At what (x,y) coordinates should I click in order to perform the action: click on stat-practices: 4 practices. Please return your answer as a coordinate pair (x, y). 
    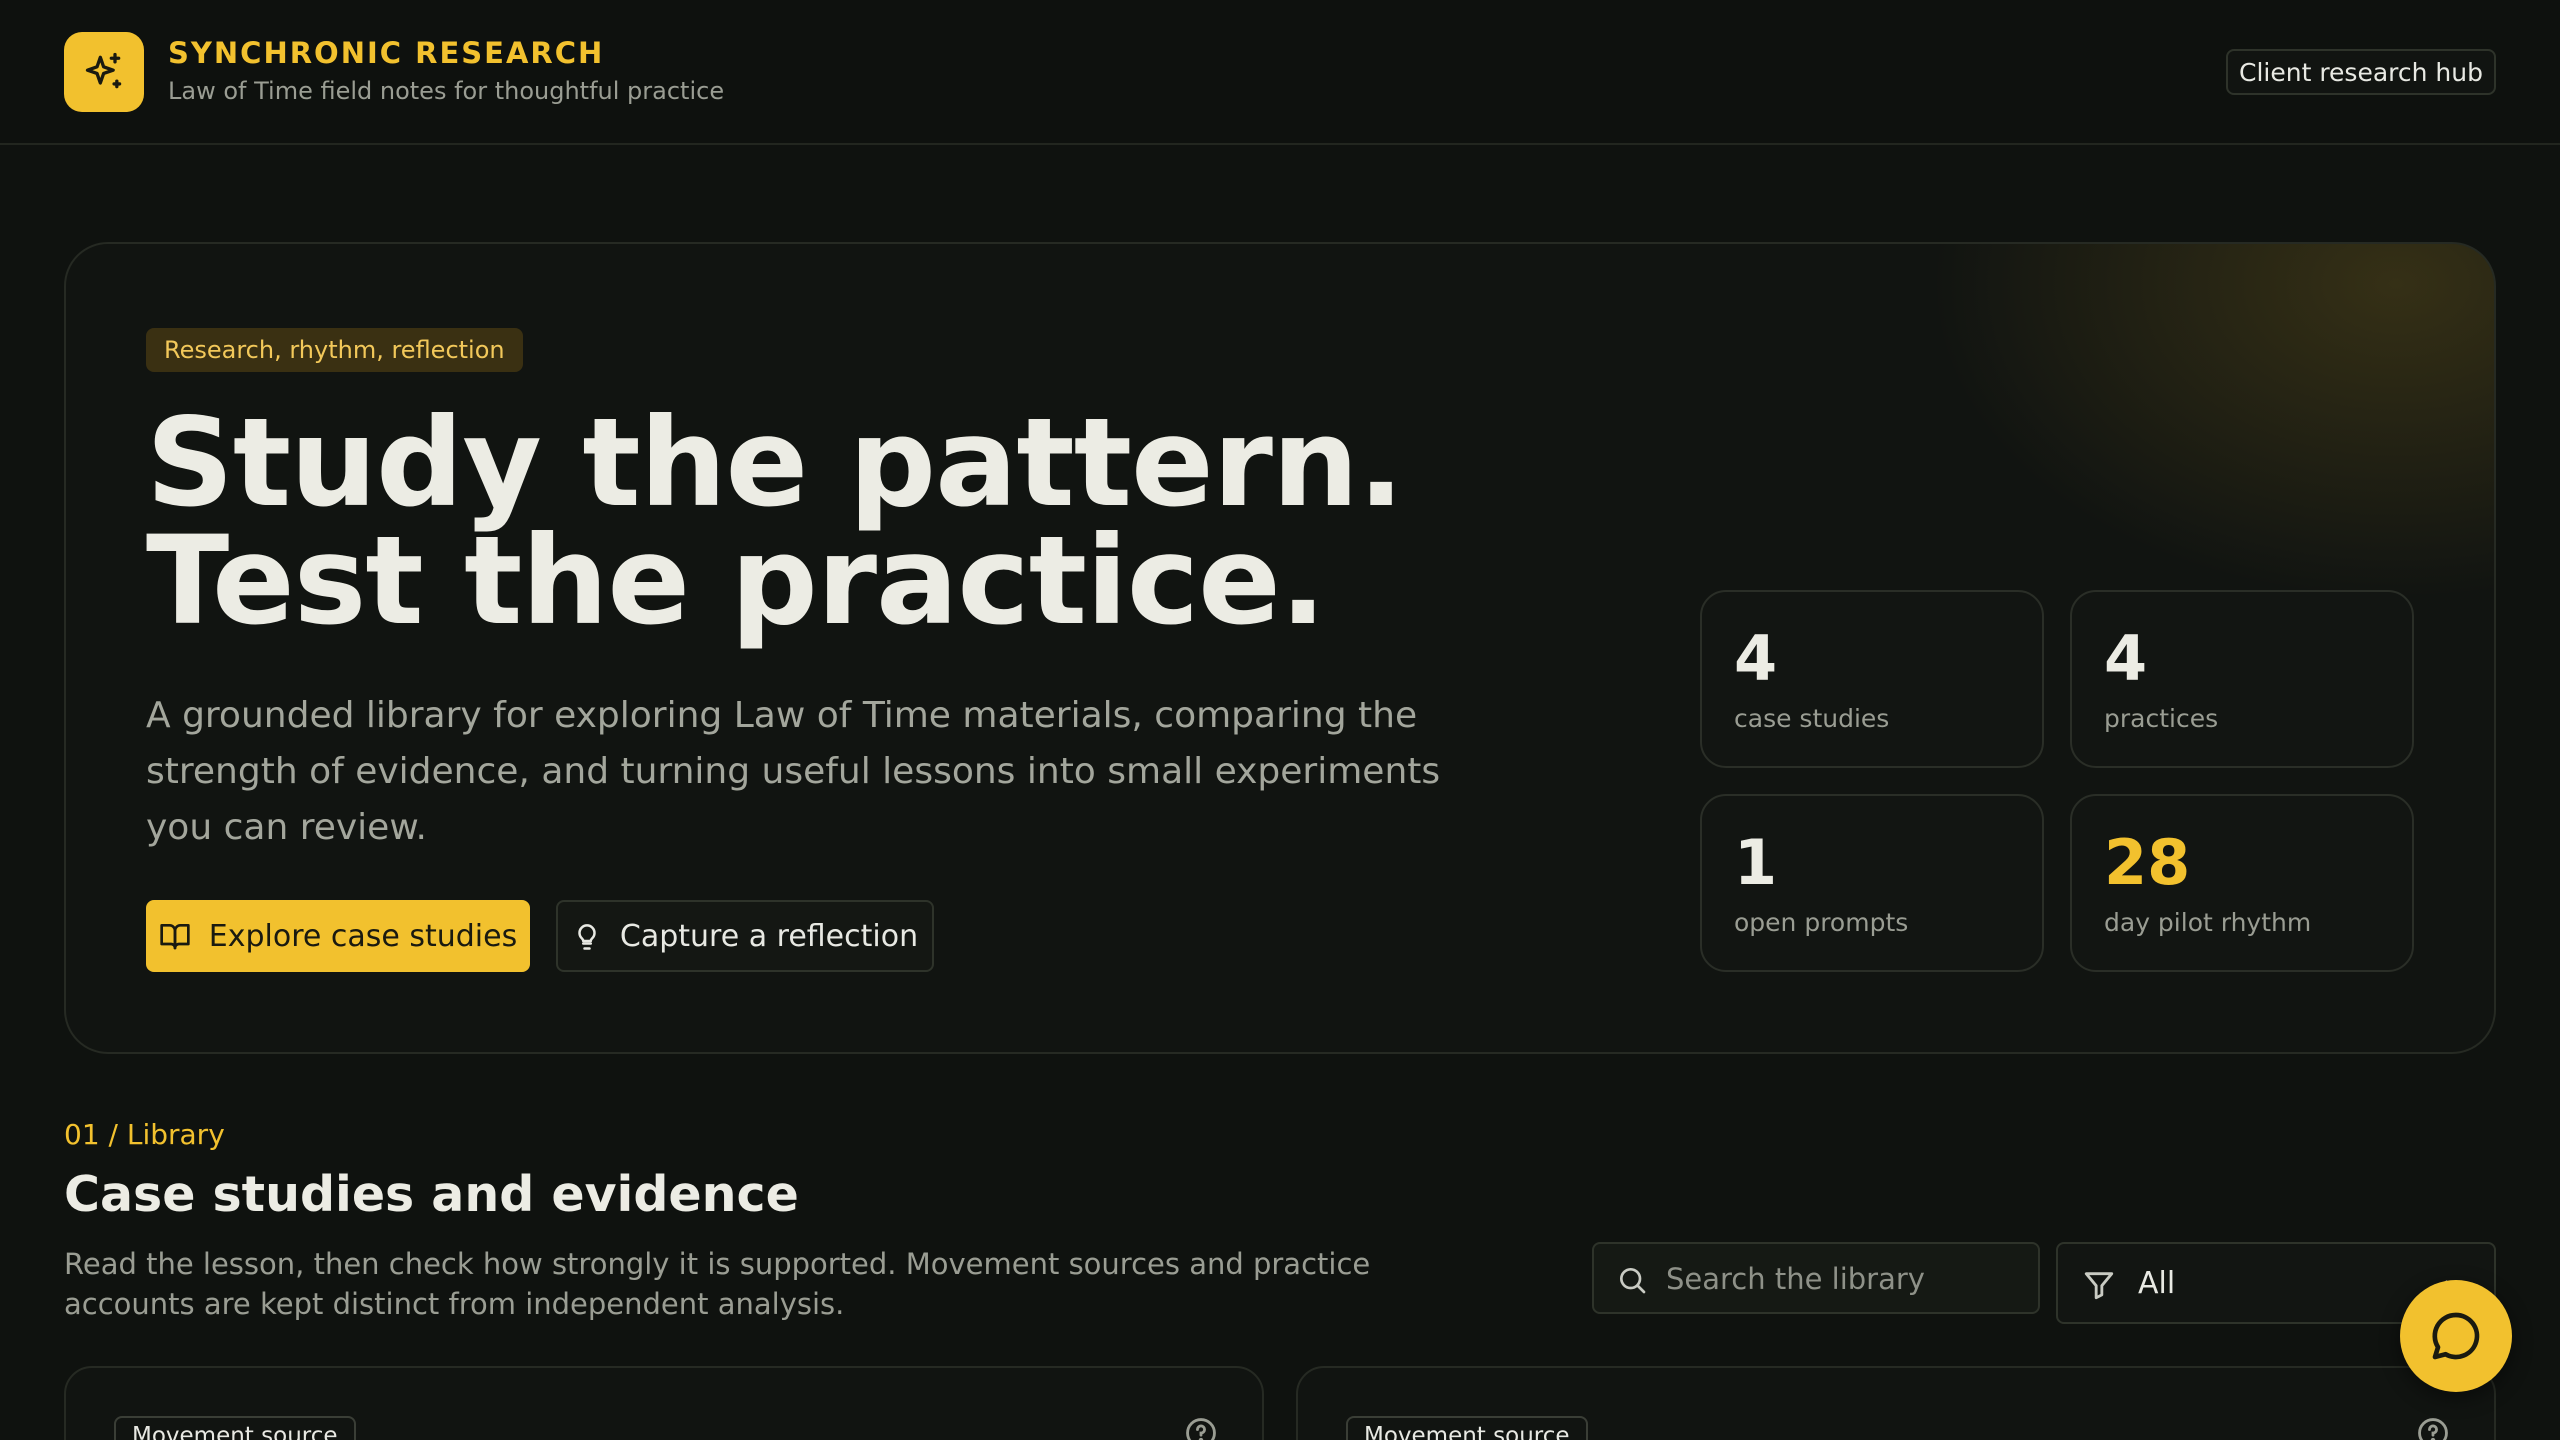
    Looking at the image, I should click on (2242, 679).